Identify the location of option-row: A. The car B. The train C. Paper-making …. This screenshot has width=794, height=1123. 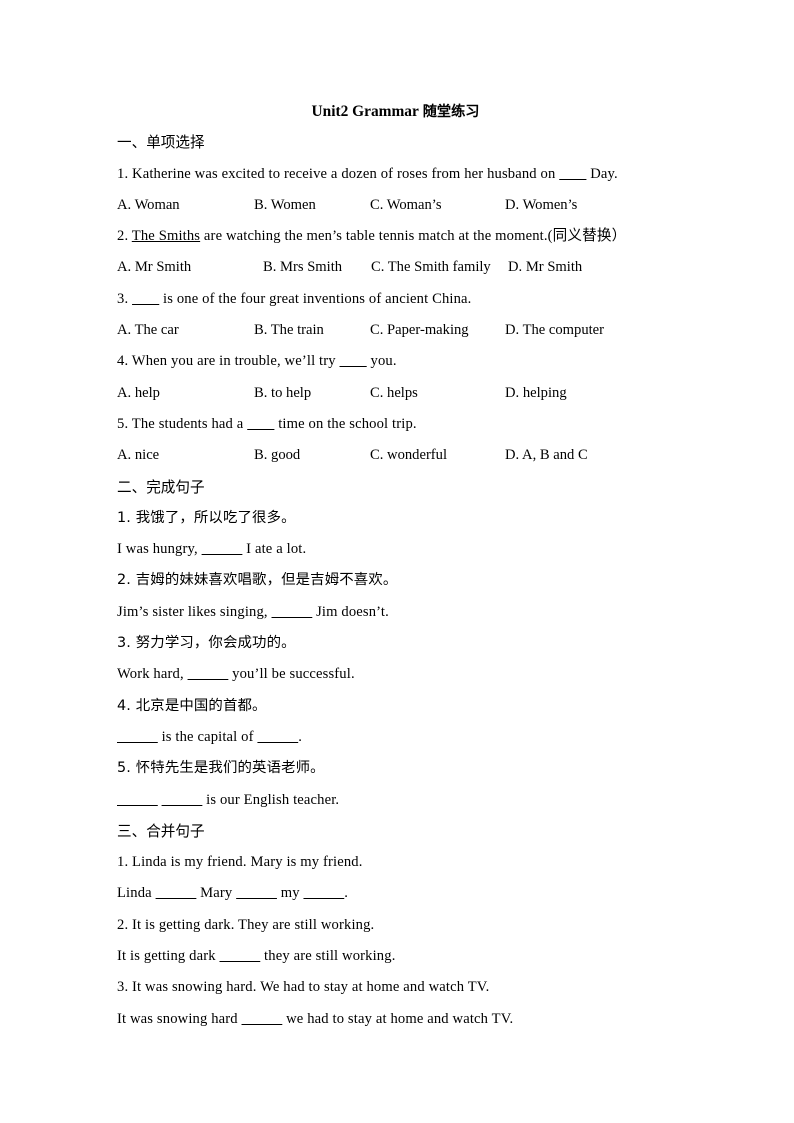
(399, 330).